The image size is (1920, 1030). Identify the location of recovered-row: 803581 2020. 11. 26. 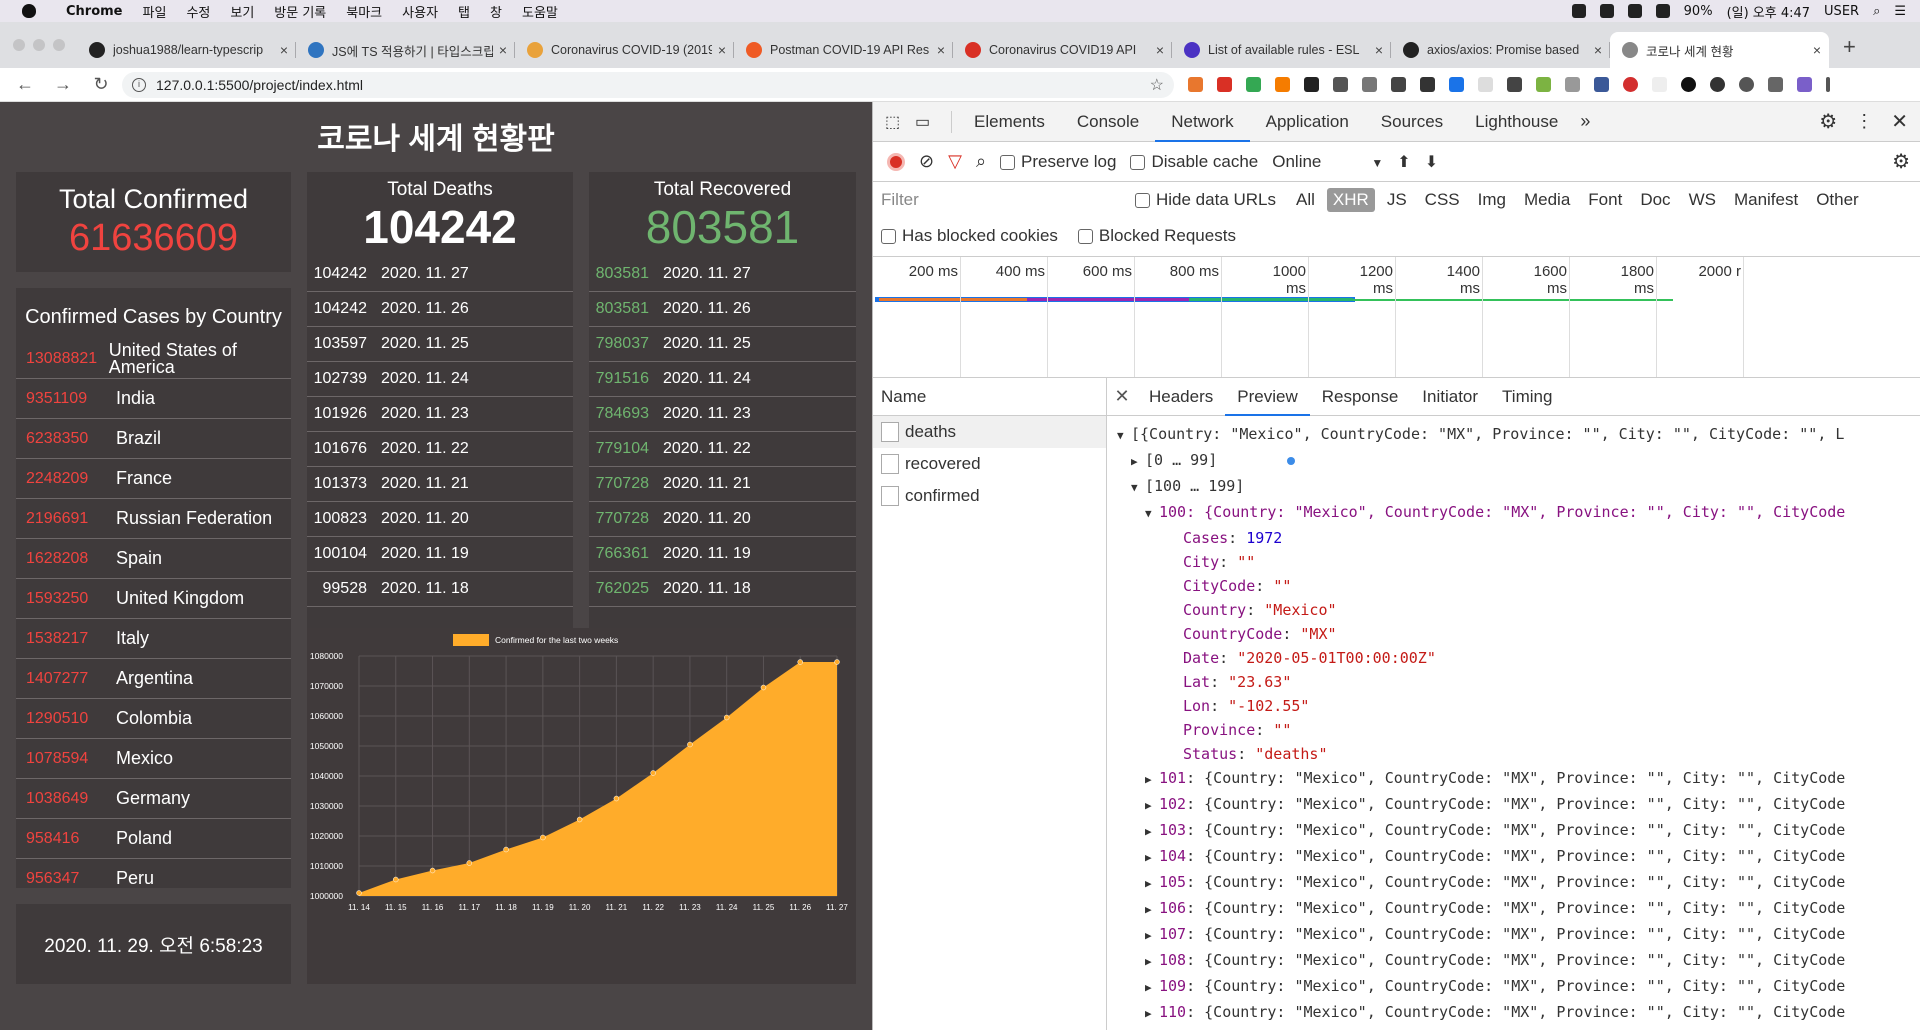
(722, 309).